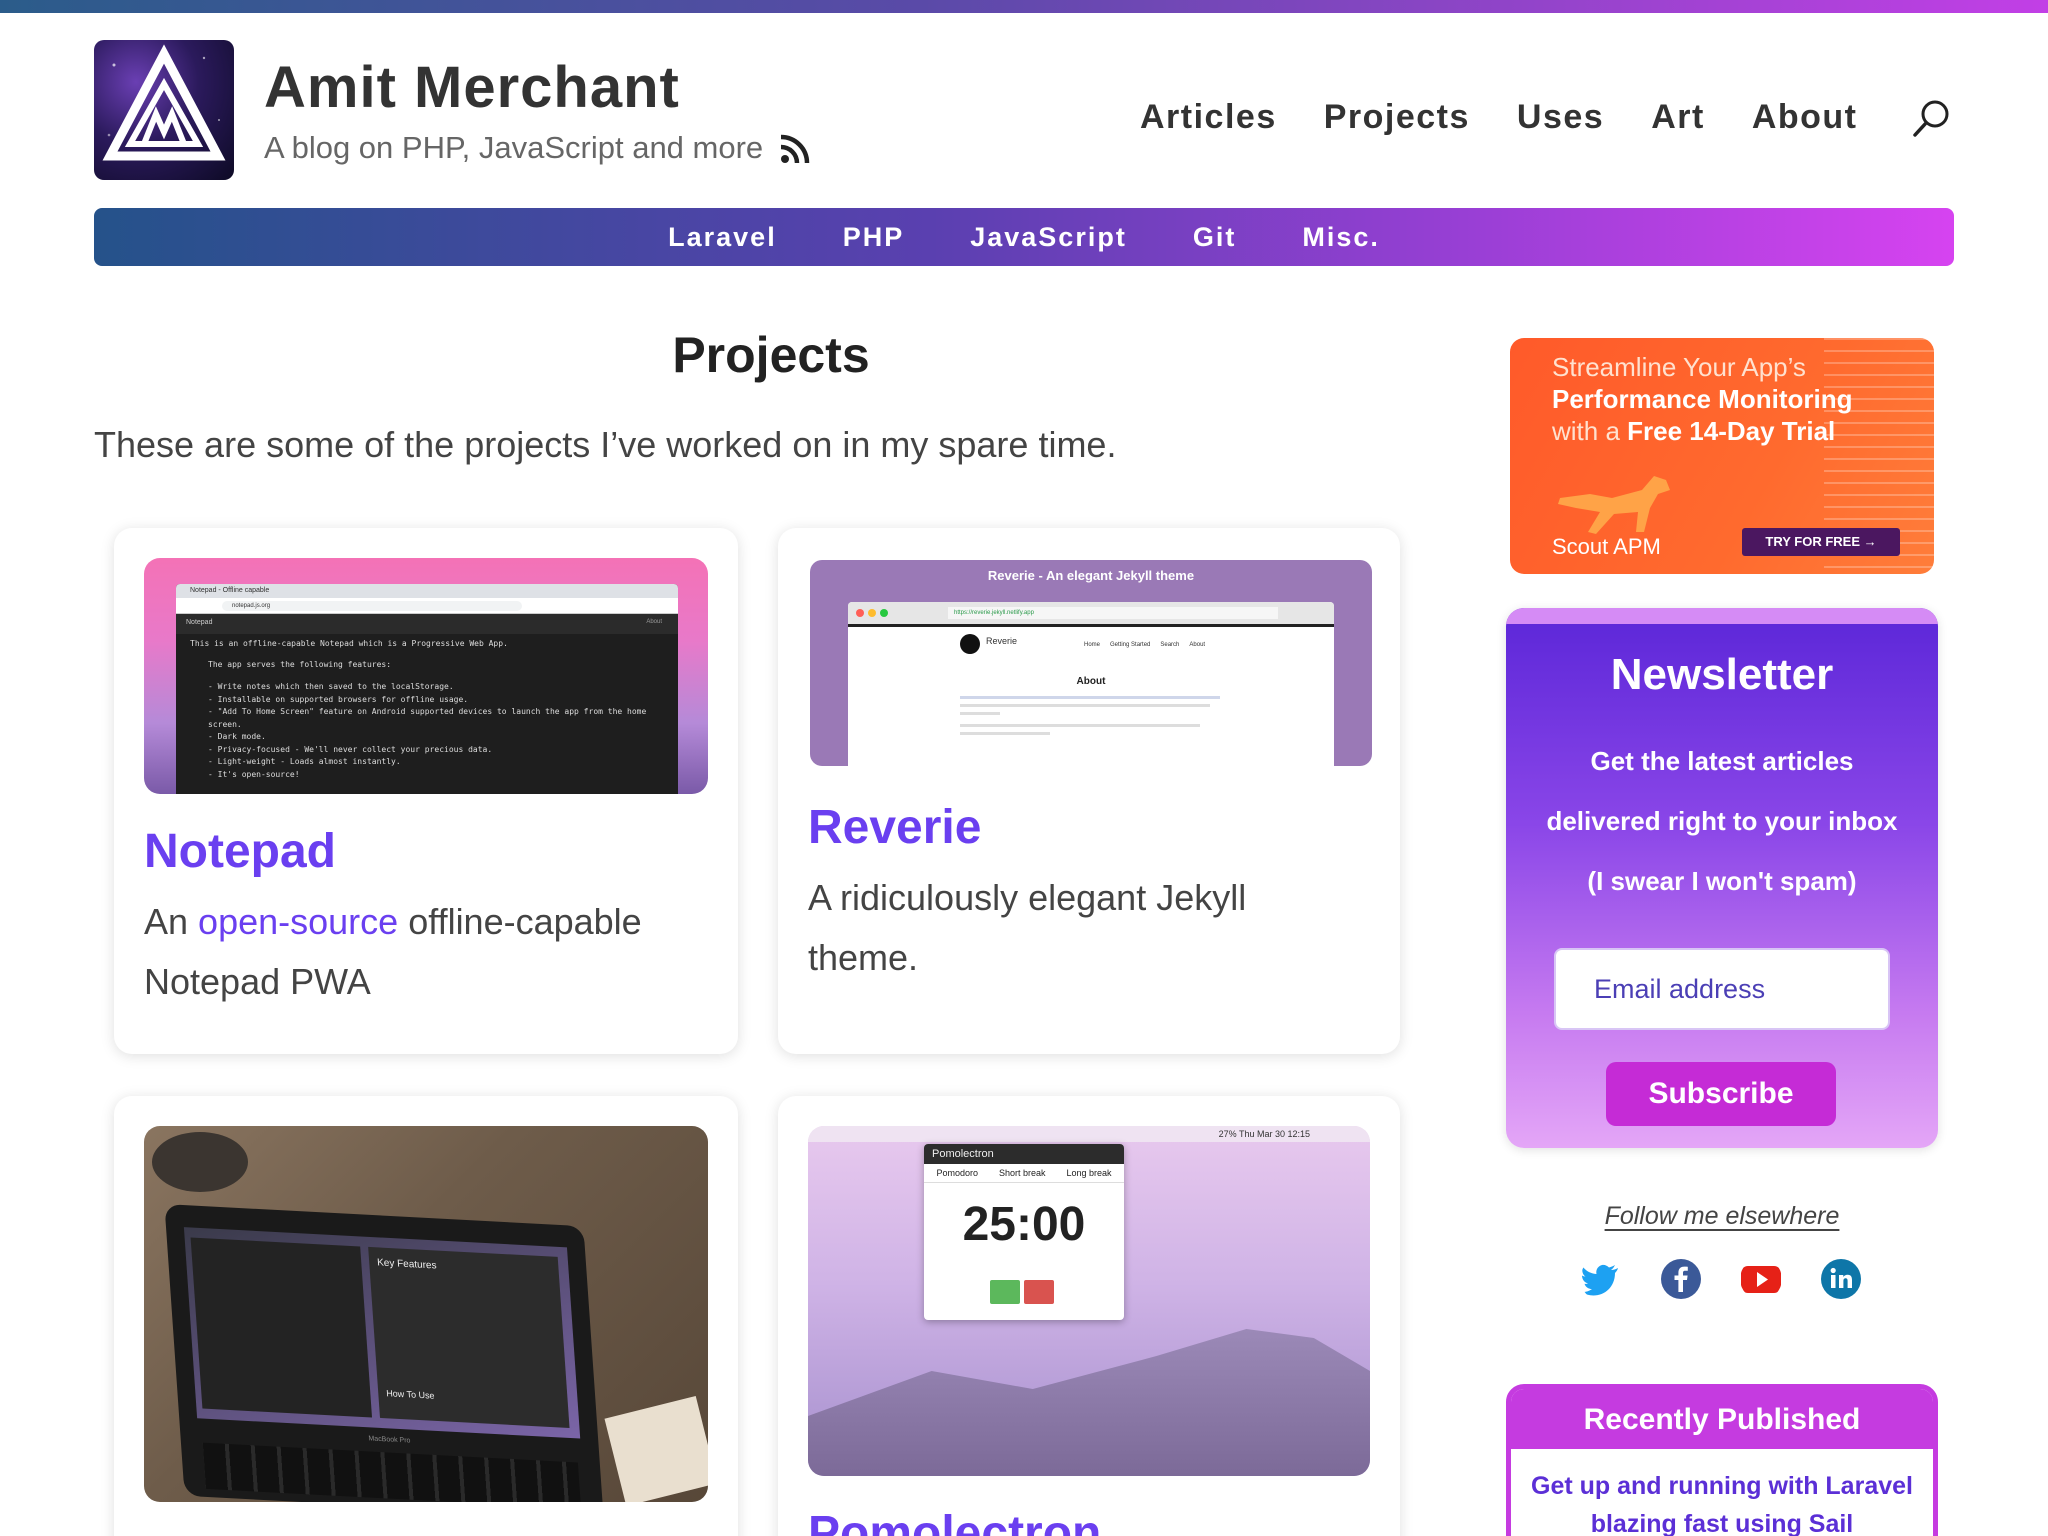 Image resolution: width=2048 pixels, height=1536 pixels. What do you see at coordinates (1722, 1419) in the screenshot?
I see `recent-title: Recently Published` at bounding box center [1722, 1419].